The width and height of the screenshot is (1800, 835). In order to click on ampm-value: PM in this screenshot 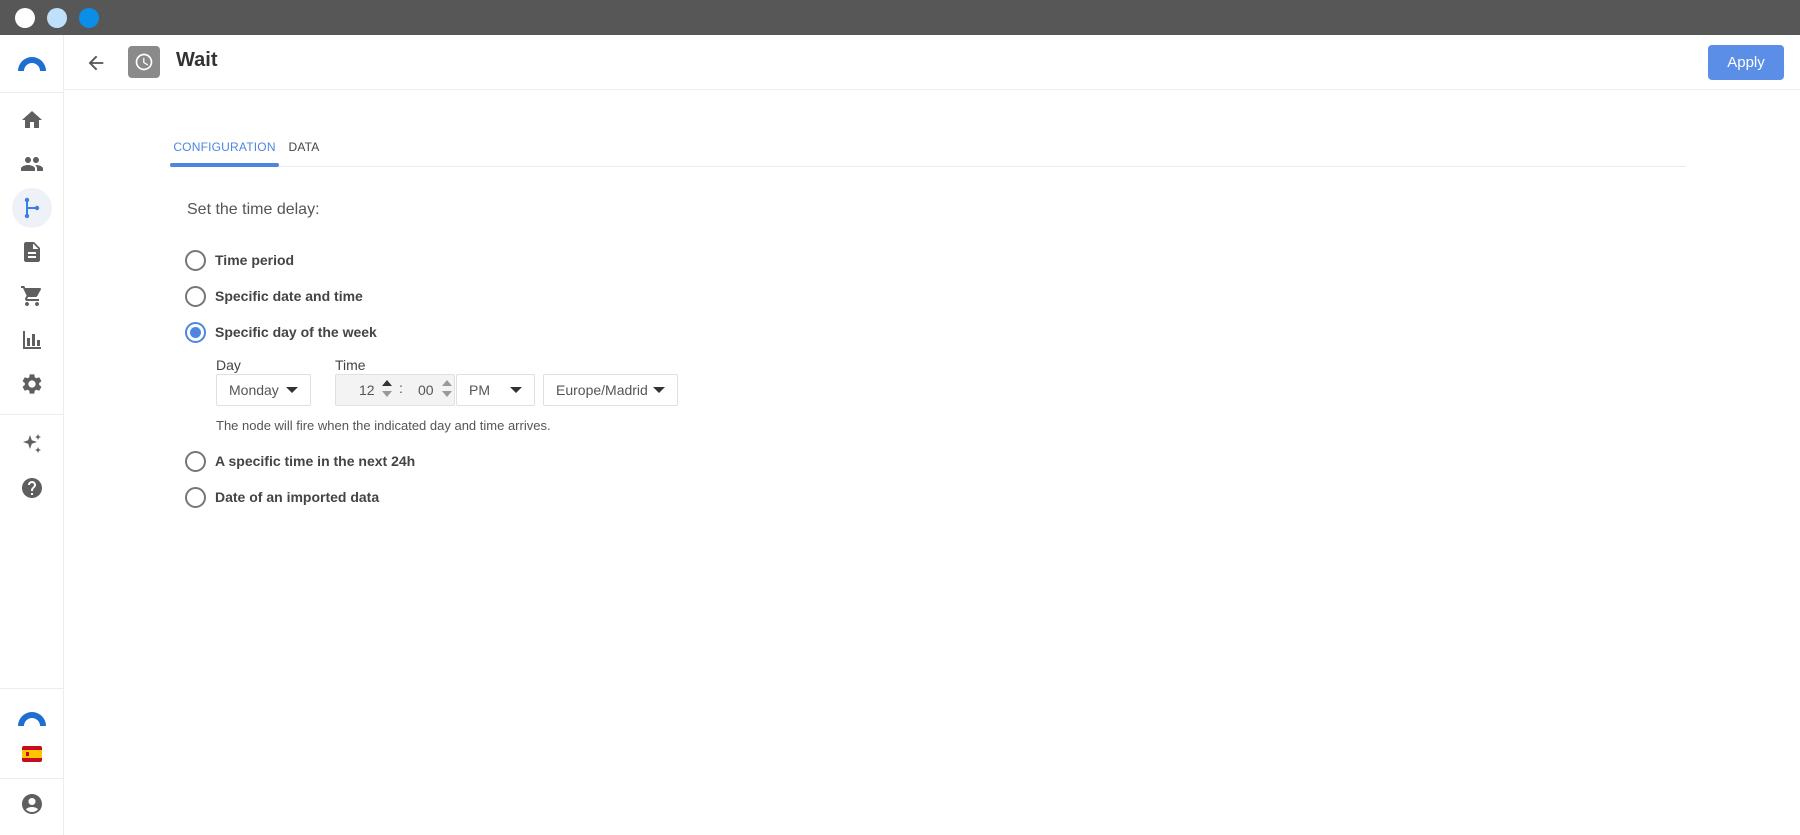, I will do `click(479, 390)`.